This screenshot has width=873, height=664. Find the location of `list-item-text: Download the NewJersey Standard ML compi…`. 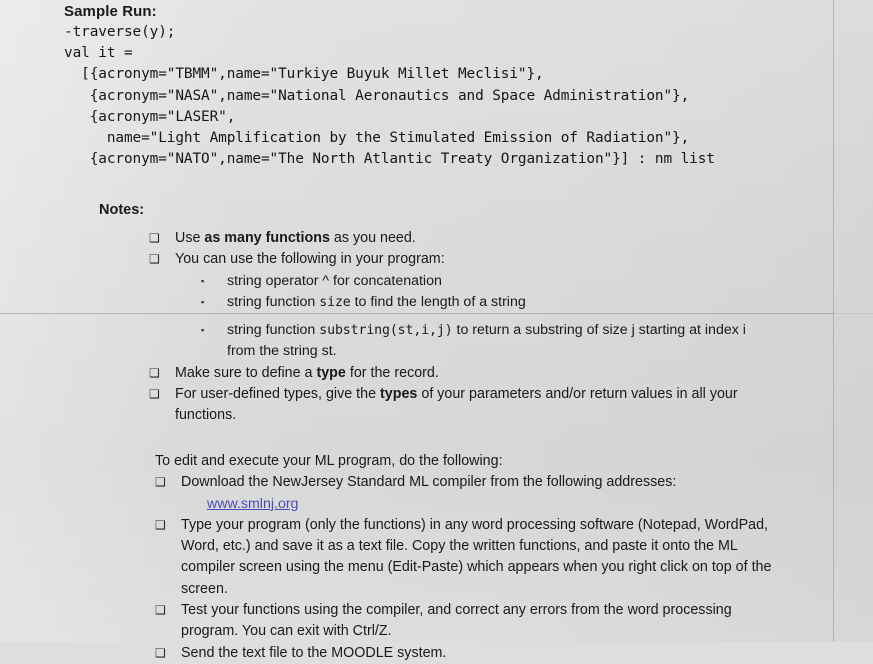

list-item-text: Download the NewJersey Standard ML compi… is located at coordinates (429, 482).